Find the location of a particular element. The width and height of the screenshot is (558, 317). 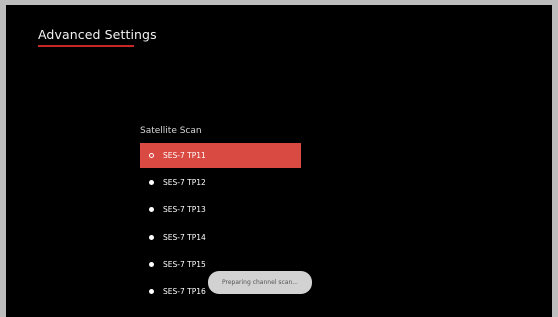

scan-item-label: SES-7 TP14 is located at coordinates (184, 237).